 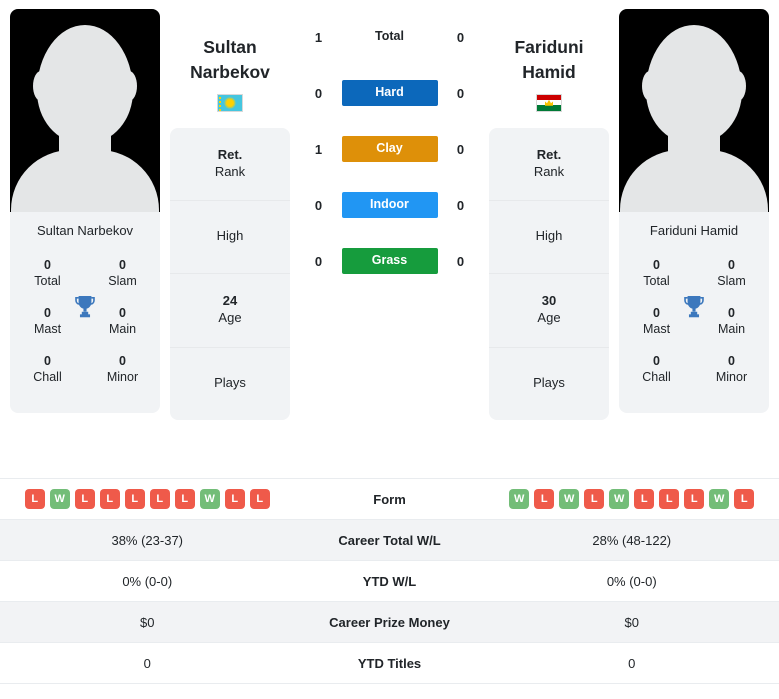 I want to click on info-high-label: High, so click(x=230, y=236).